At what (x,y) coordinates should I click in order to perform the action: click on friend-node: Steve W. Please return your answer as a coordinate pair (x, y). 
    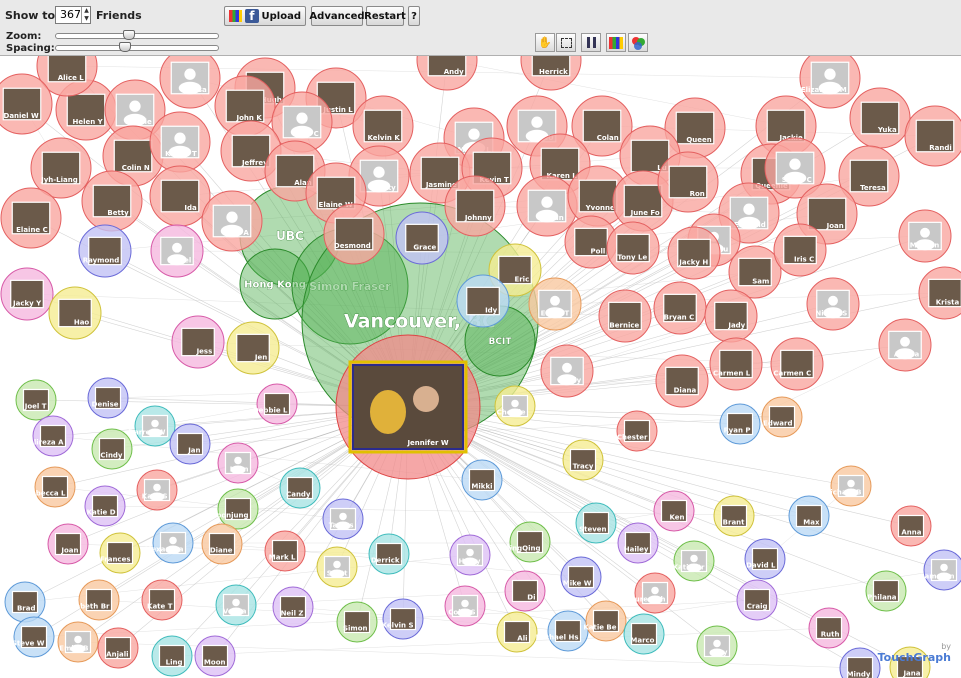
    Looking at the image, I should click on (33, 637).